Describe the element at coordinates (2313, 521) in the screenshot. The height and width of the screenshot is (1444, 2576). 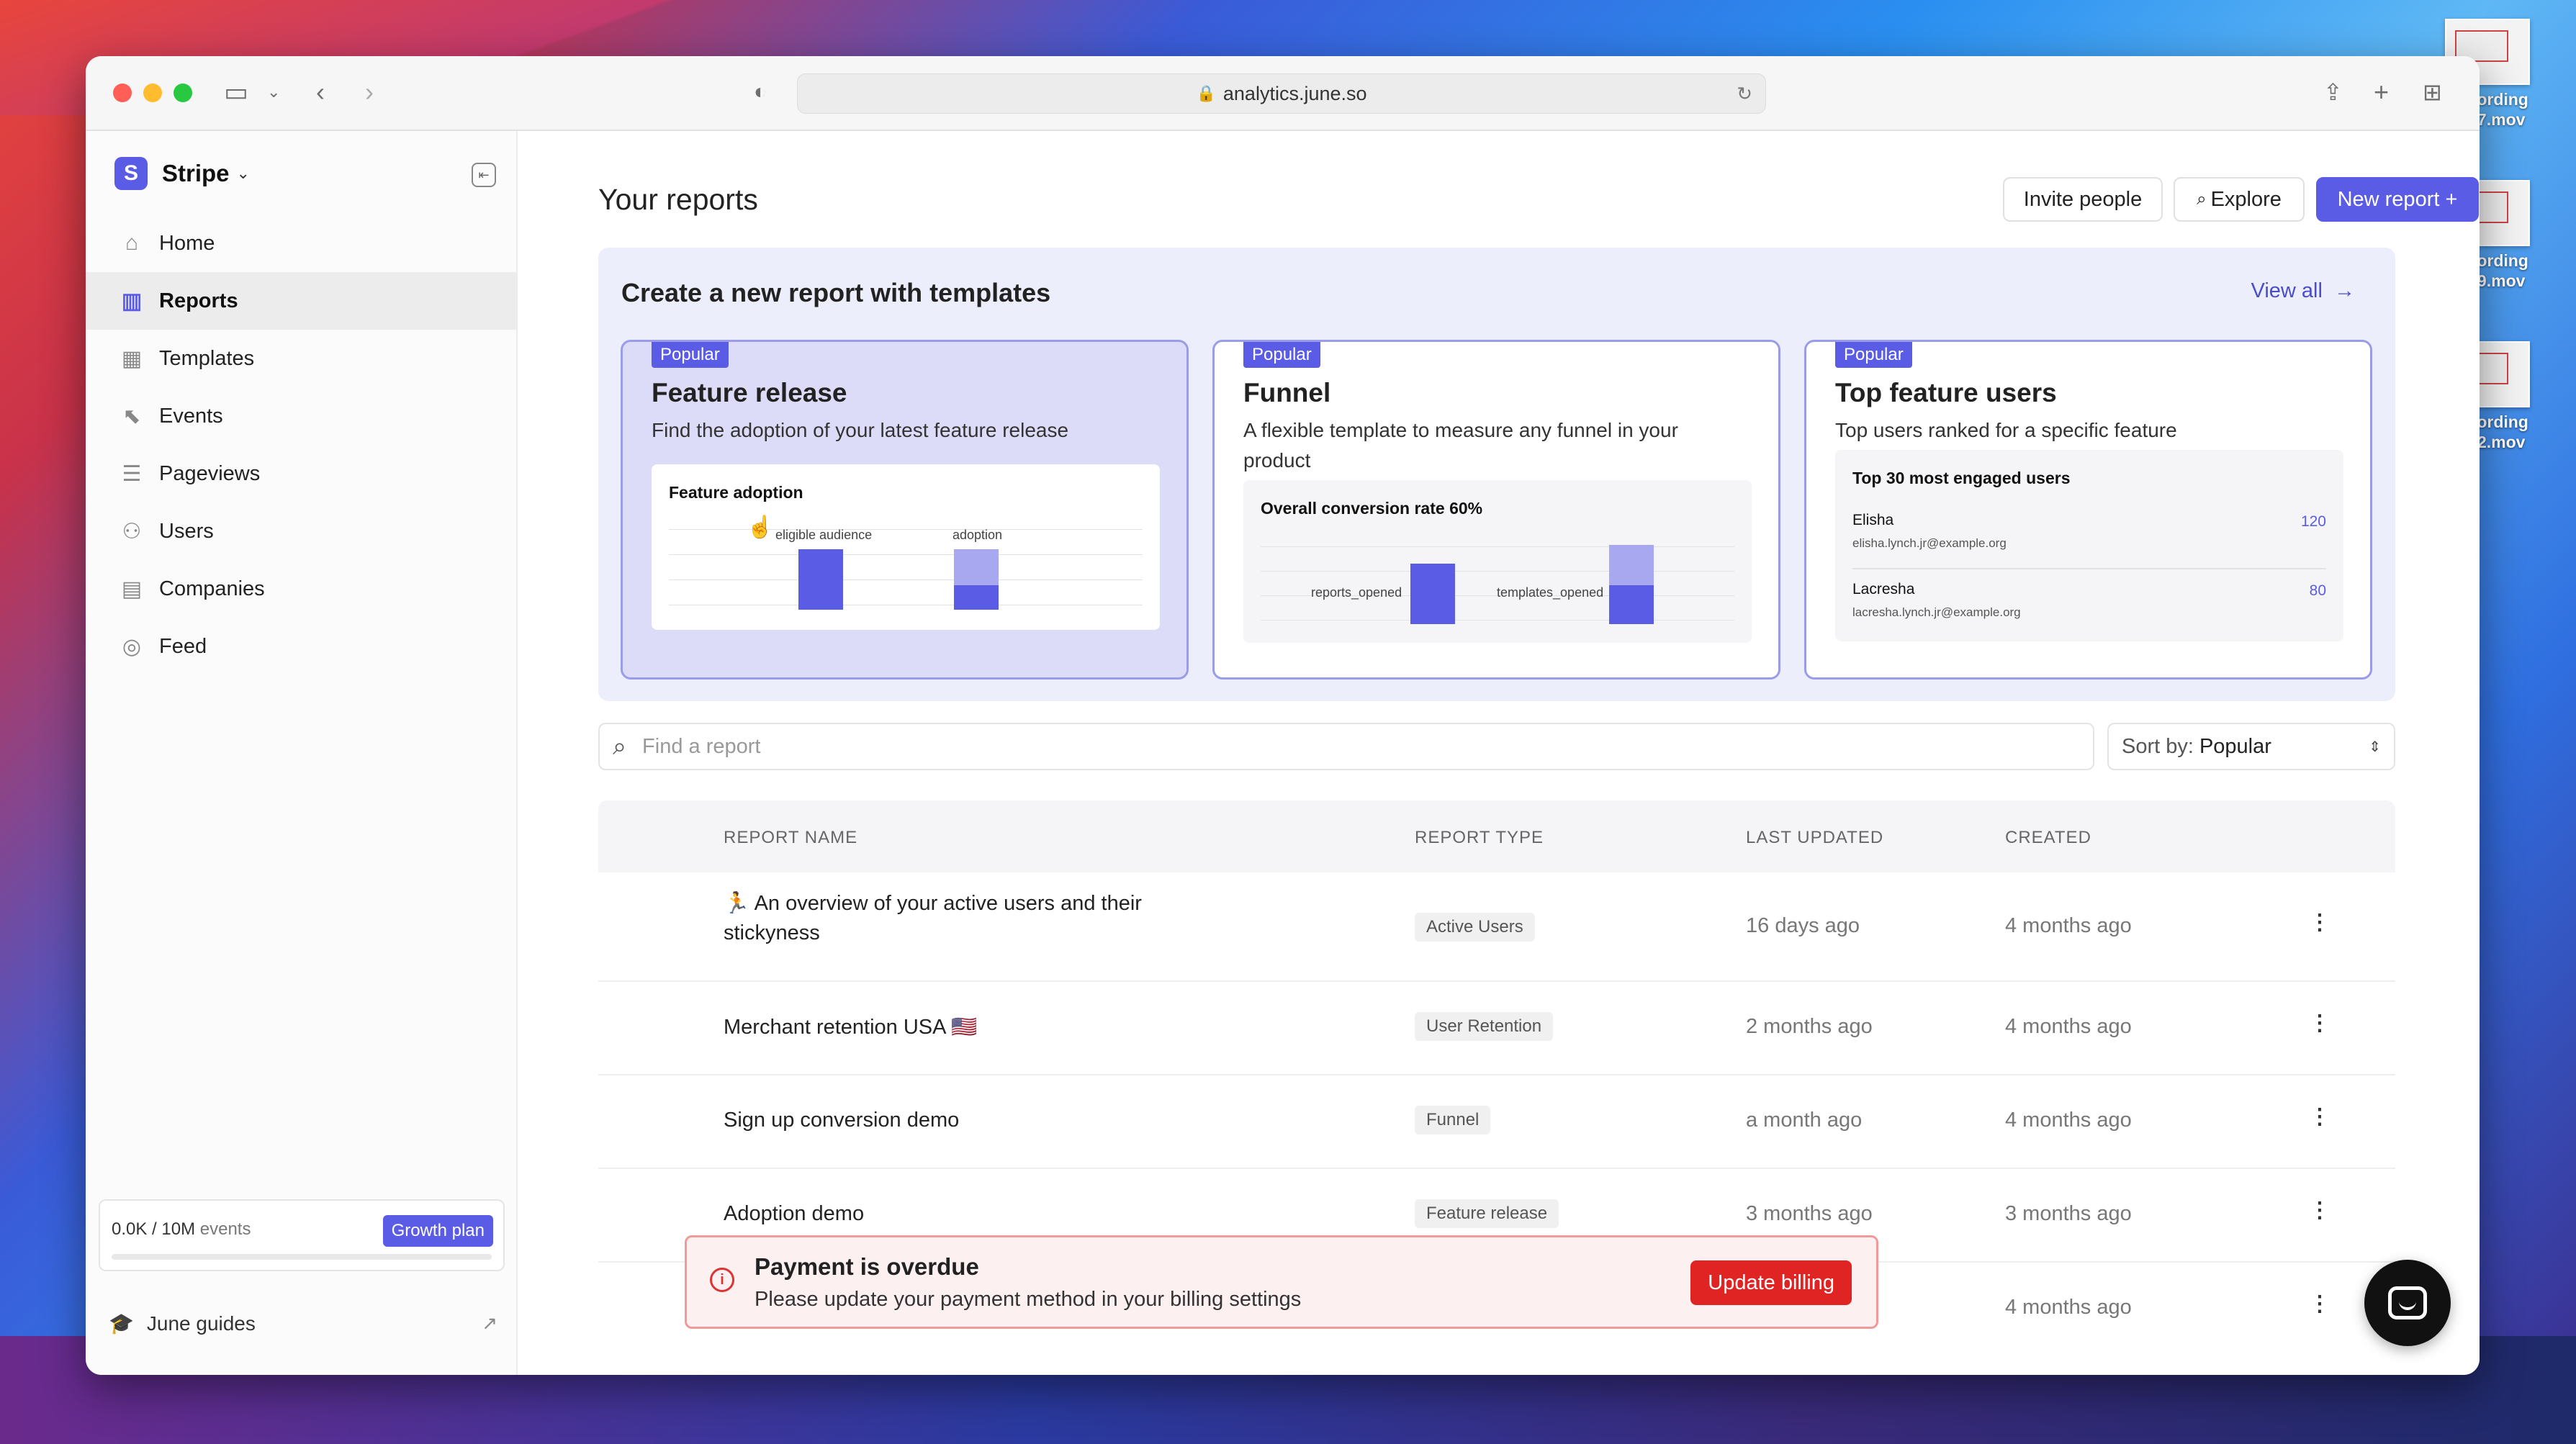
I see `user-value: 120` at that location.